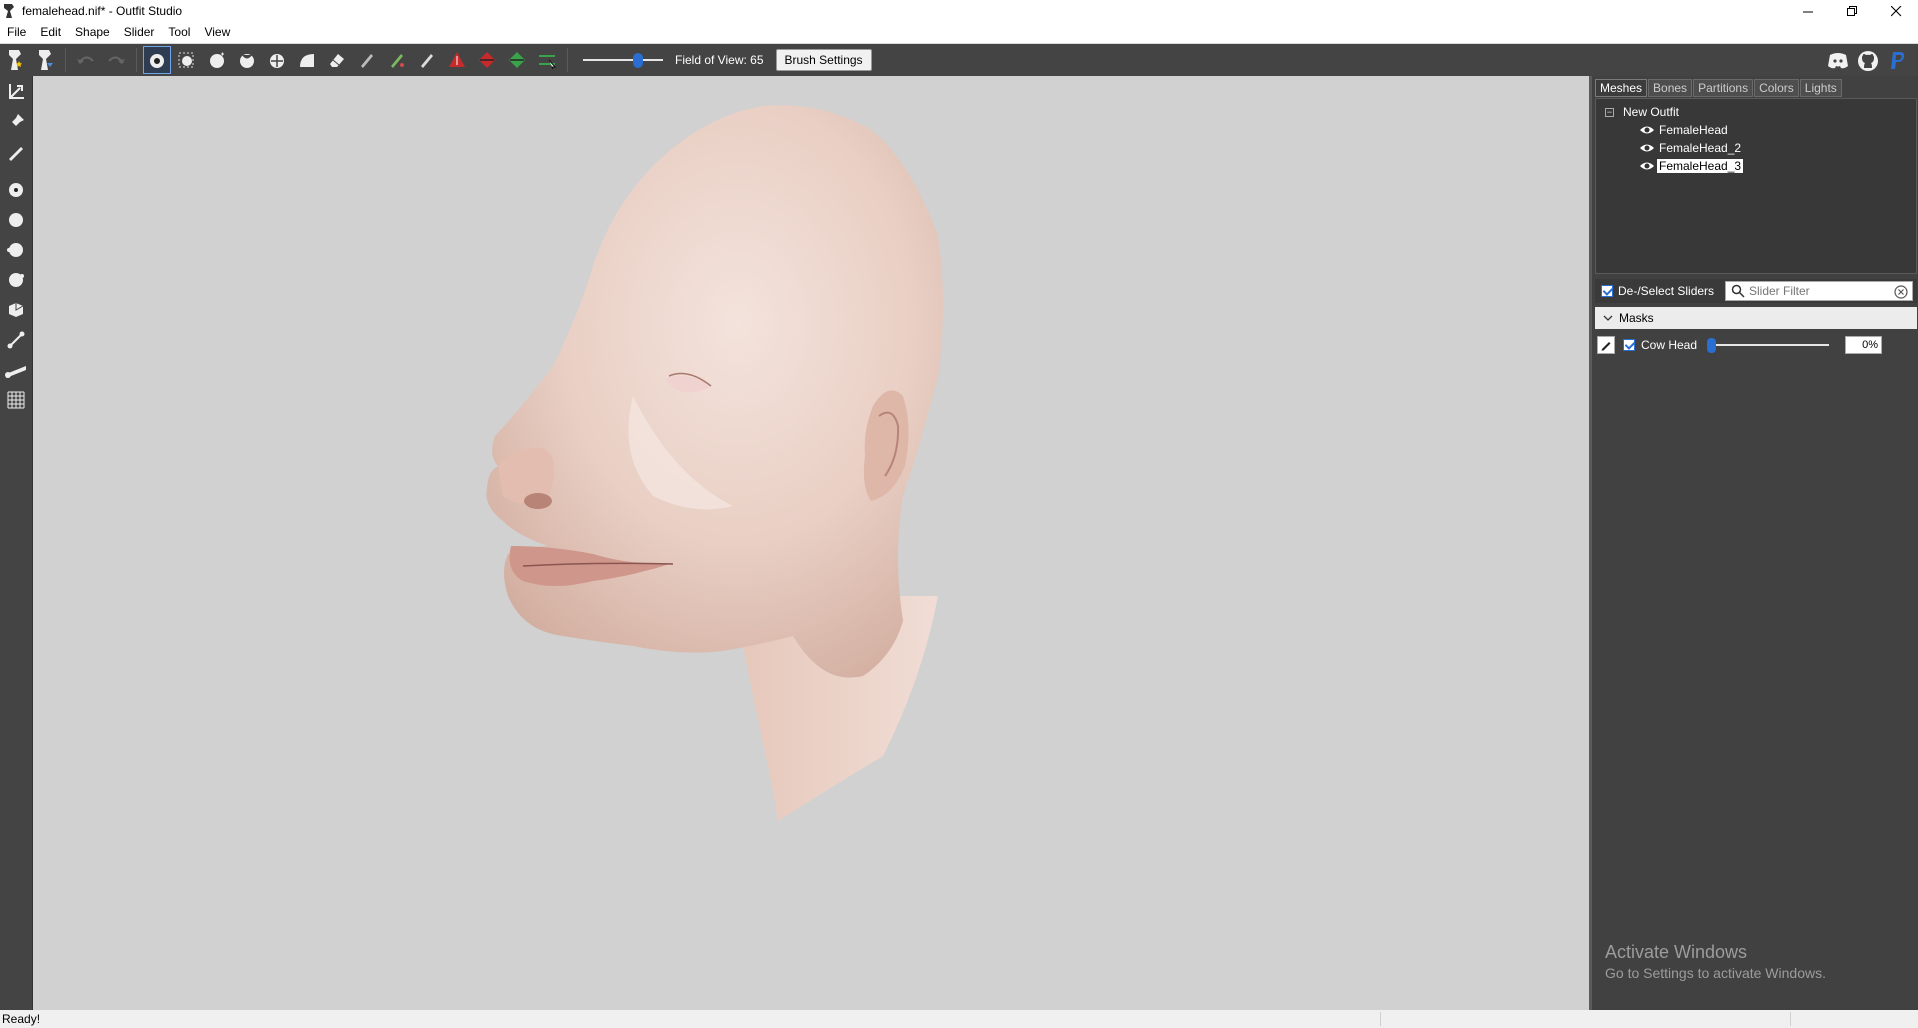  I want to click on brush-settings-button: Brush Settings, so click(823, 60).